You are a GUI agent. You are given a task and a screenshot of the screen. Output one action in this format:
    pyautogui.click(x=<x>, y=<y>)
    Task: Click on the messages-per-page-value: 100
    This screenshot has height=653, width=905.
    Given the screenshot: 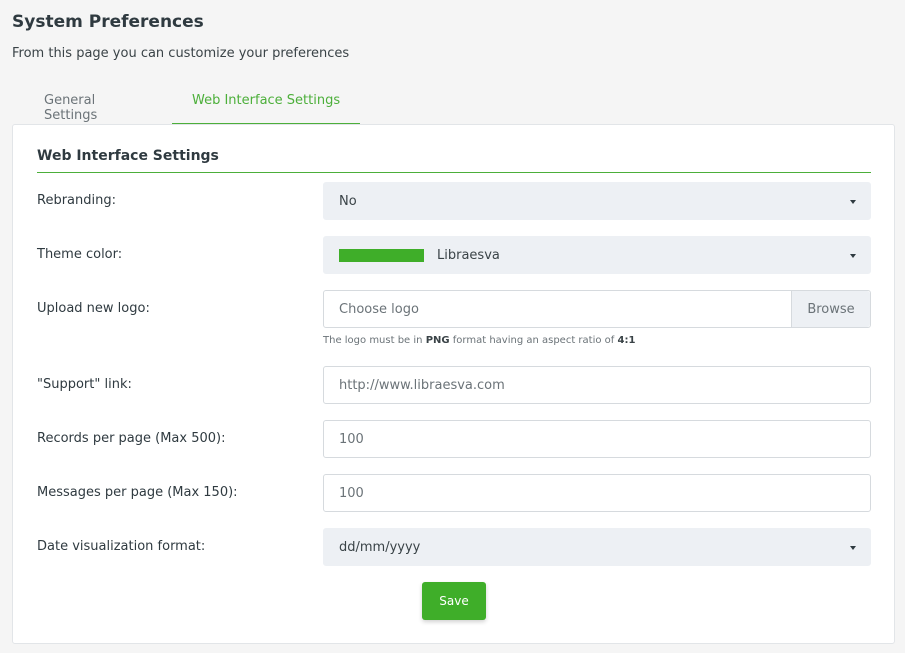 What is the action you would take?
    pyautogui.click(x=351, y=493)
    